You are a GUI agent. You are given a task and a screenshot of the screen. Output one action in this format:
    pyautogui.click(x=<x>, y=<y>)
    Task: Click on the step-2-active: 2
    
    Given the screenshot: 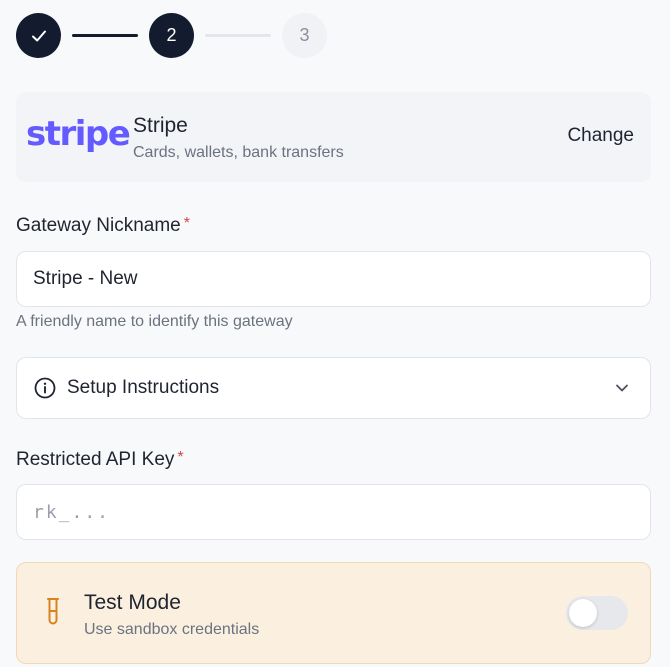 What is the action you would take?
    pyautogui.click(x=171, y=35)
    